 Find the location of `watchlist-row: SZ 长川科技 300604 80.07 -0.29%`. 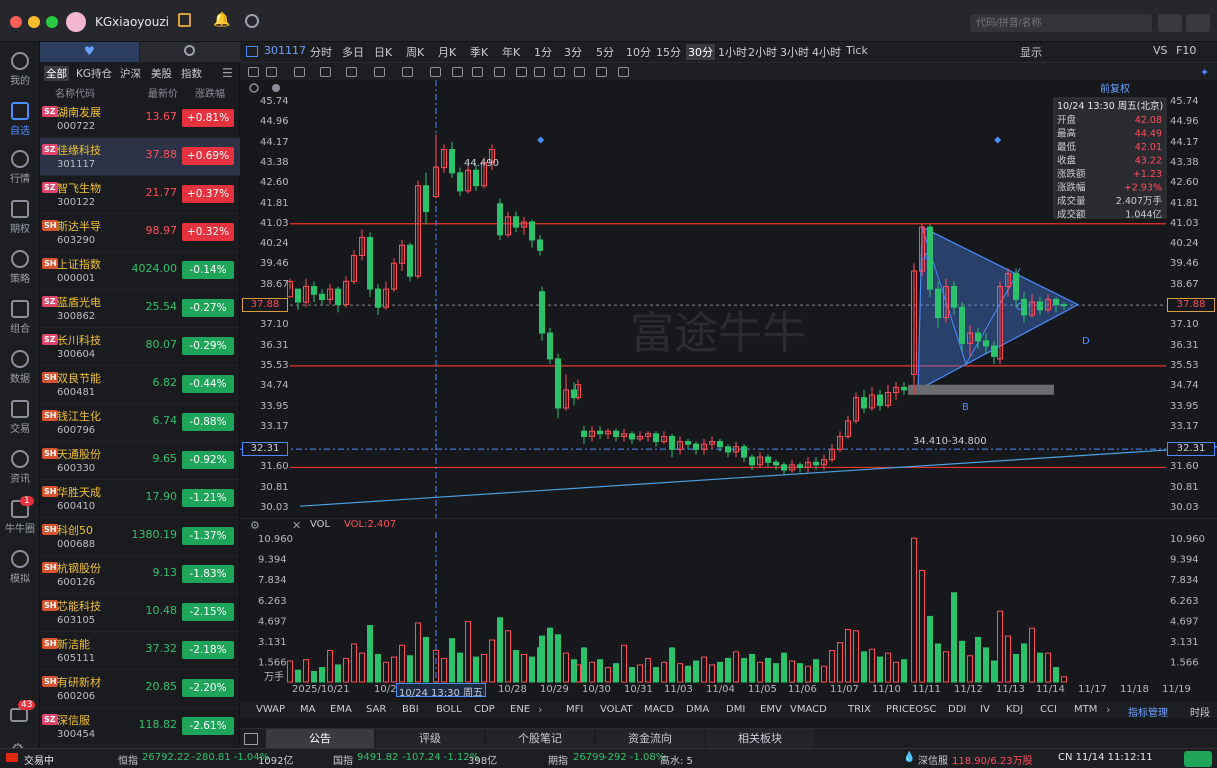

watchlist-row: SZ 长川科技 300604 80.07 -0.29% is located at coordinates (140, 347).